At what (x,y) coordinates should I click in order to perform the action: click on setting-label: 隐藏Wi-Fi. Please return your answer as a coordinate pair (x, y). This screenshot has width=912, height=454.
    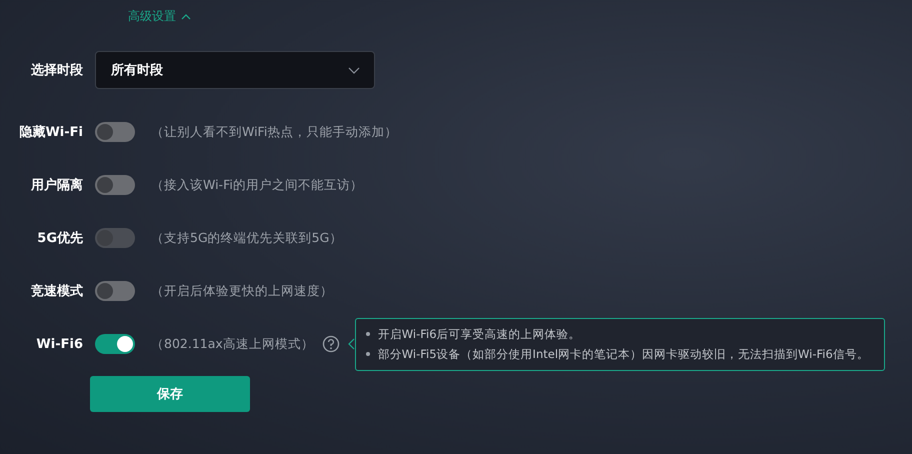
    Looking at the image, I should click on (50, 132).